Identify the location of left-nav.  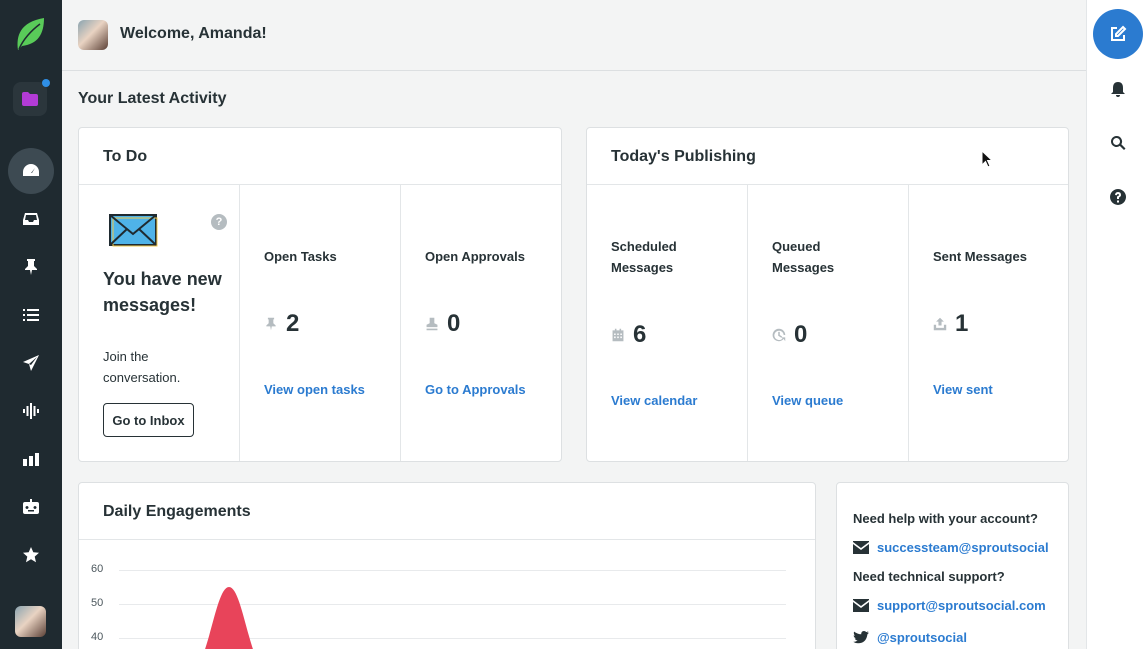
(31, 324).